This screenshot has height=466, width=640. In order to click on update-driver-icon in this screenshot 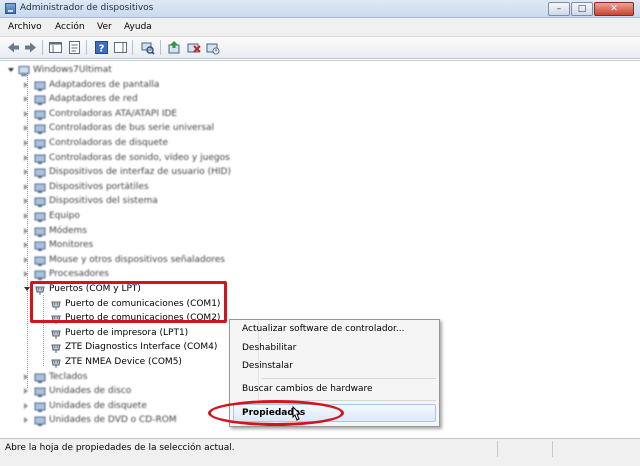, I will do `click(174, 47)`.